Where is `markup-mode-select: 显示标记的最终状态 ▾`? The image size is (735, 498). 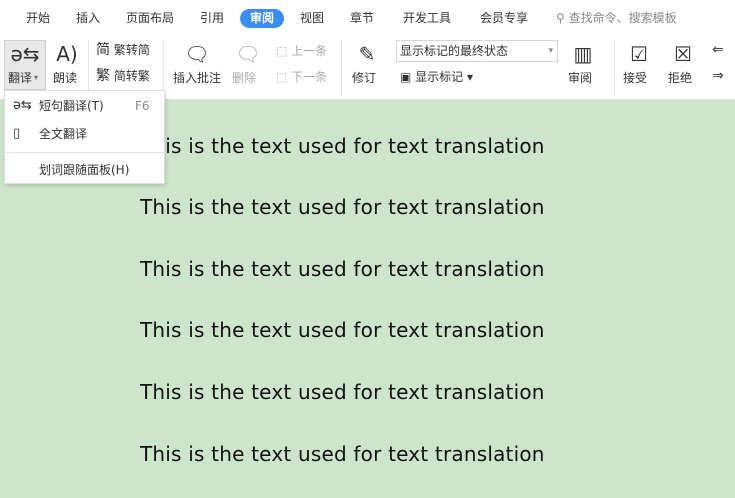 markup-mode-select: 显示标记的最终状态 ▾ is located at coordinates (477, 51).